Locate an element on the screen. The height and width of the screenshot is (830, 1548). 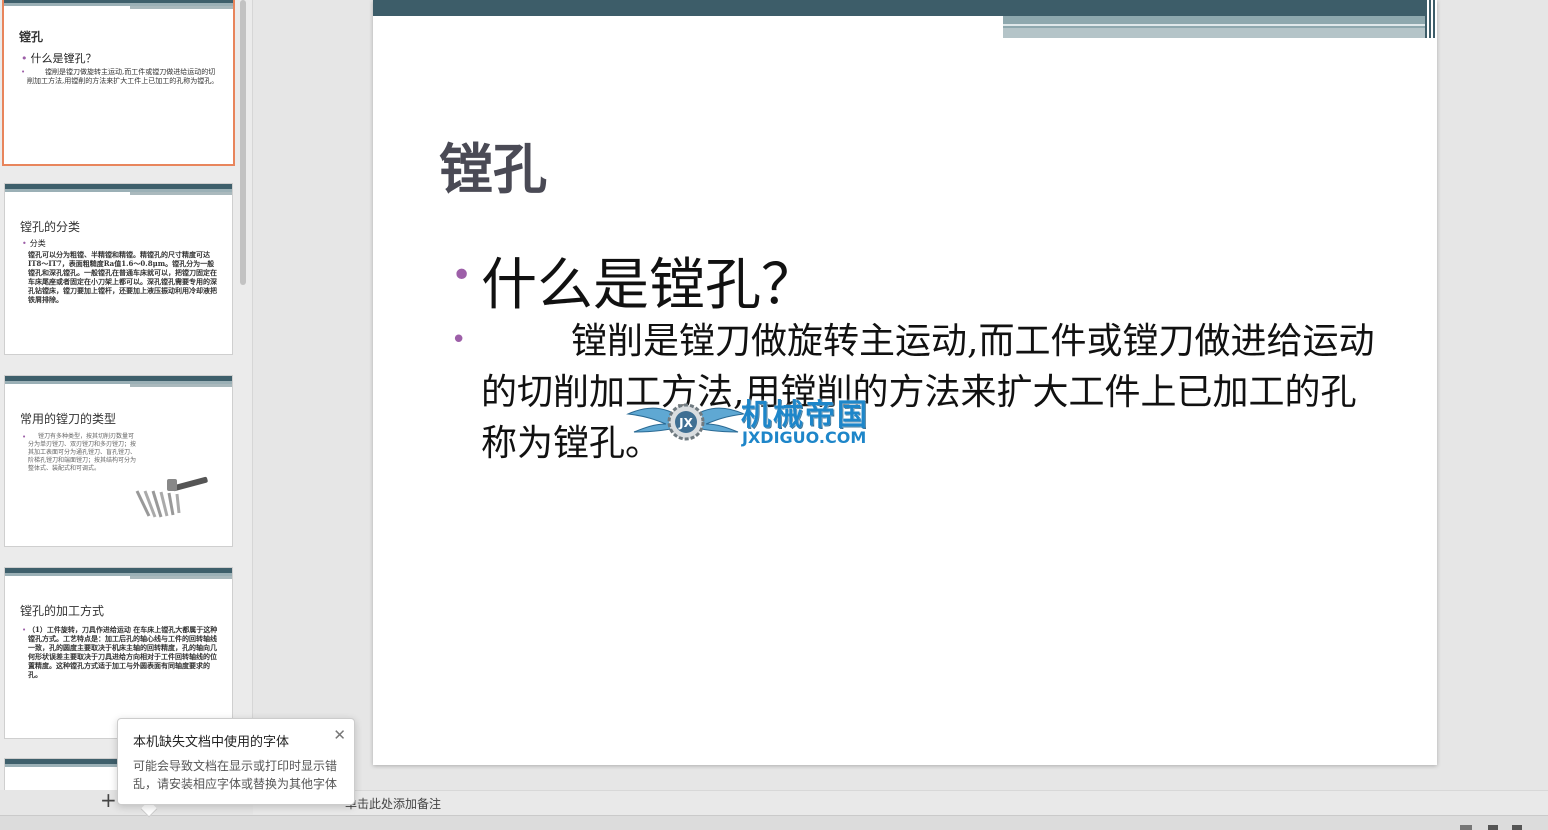
popup-message: 可能会导致文档在显示或打印时显示错乱，请安装相应字体或替换为其他字体 is located at coordinates (235, 775).